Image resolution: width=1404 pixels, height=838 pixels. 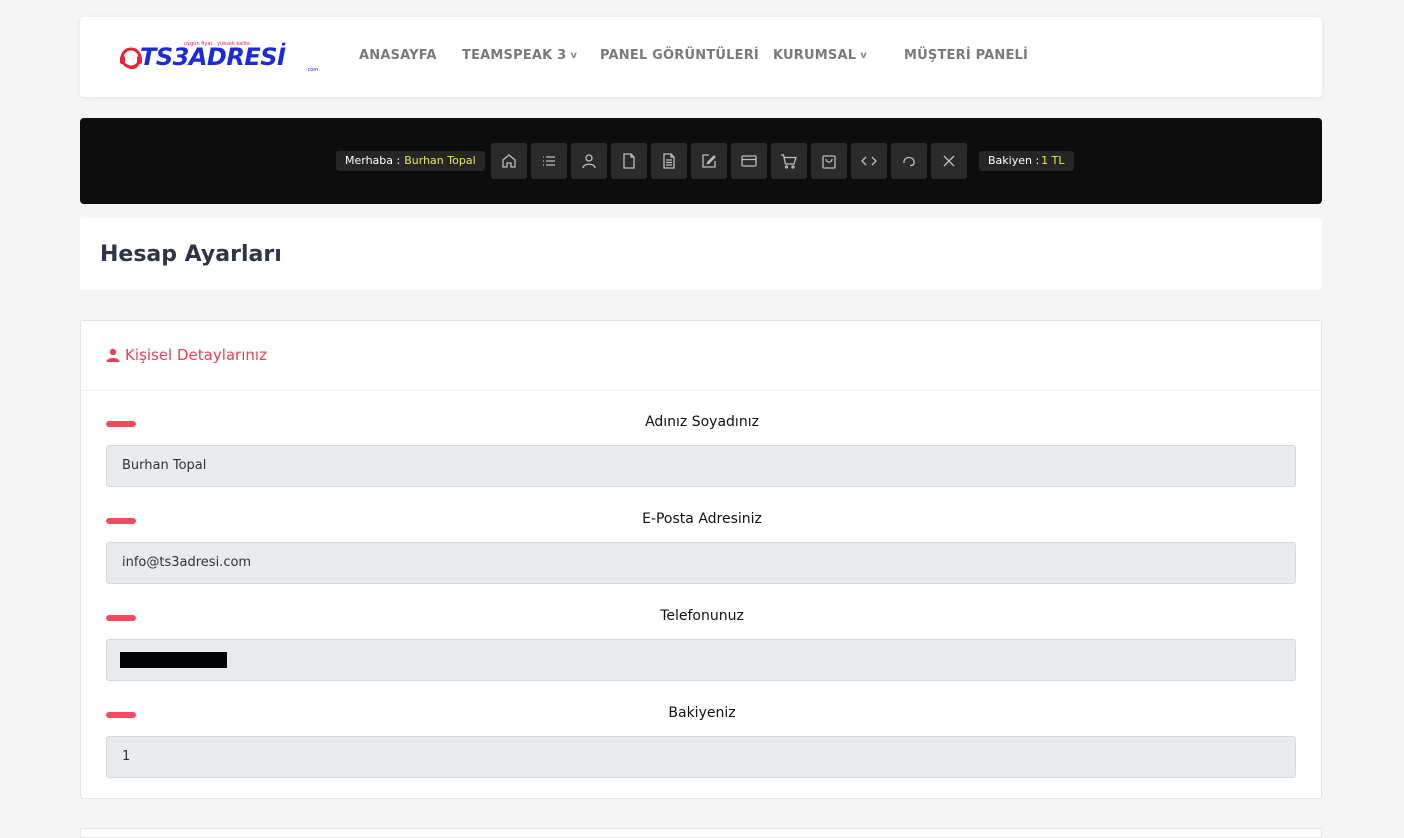 What do you see at coordinates (702, 422) in the screenshot?
I see `field-label-name: Adınız Soyadınız` at bounding box center [702, 422].